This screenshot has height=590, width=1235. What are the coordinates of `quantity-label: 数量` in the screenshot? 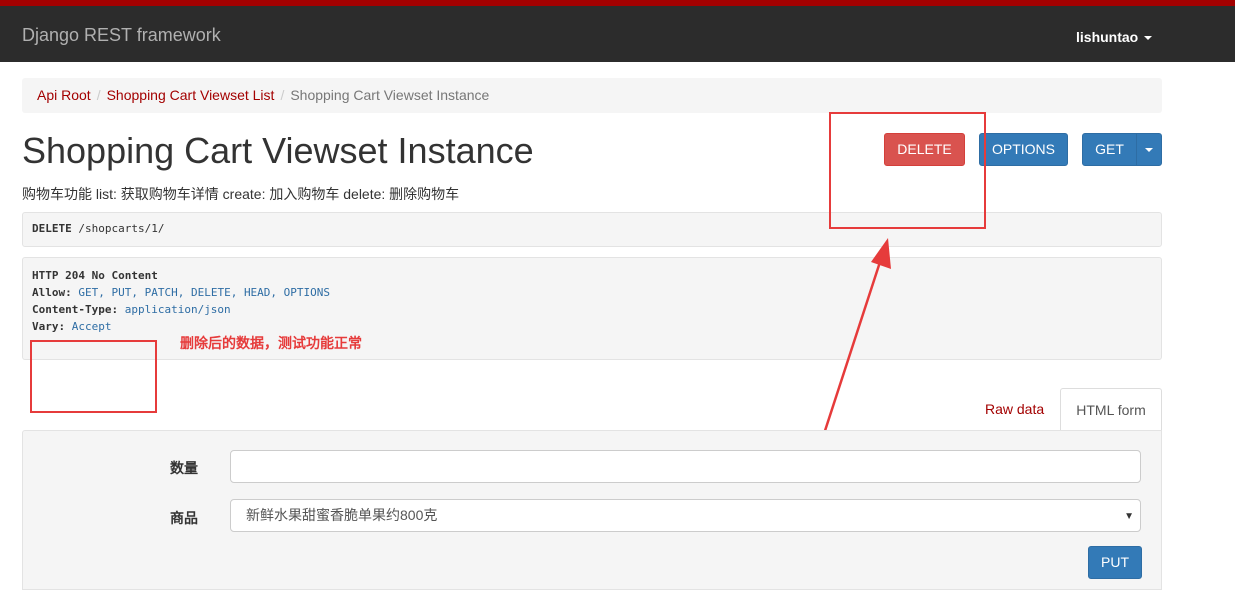 It's located at (184, 468).